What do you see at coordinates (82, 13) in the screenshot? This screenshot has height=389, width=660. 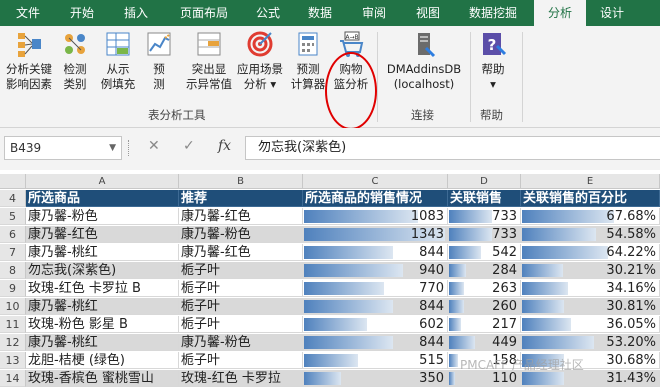 I see `tab-home: 开始` at bounding box center [82, 13].